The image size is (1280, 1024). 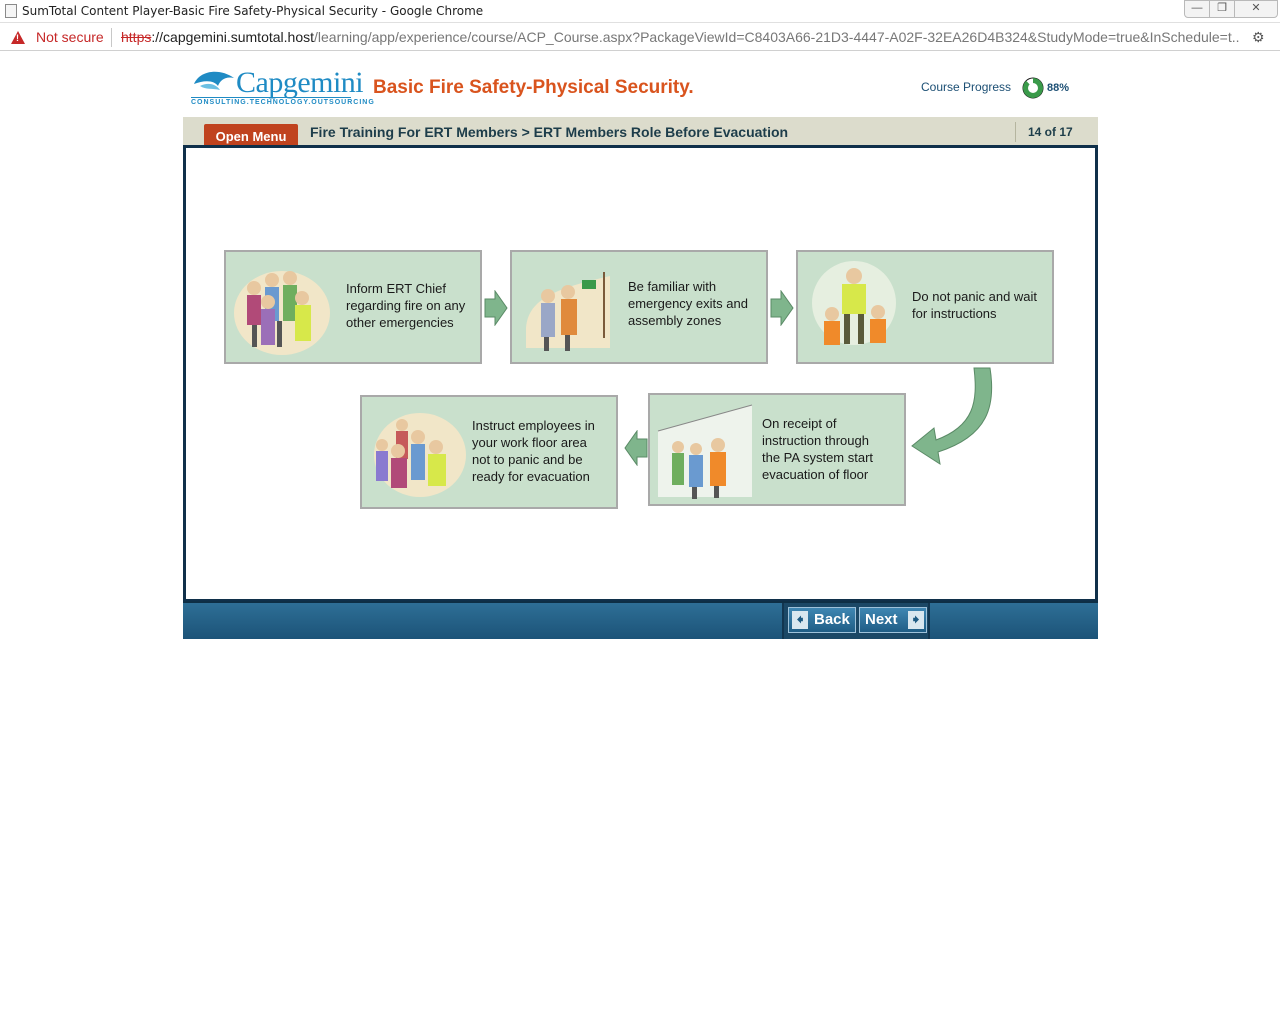 I want to click on exit-sign-icon, so click(x=568, y=311).